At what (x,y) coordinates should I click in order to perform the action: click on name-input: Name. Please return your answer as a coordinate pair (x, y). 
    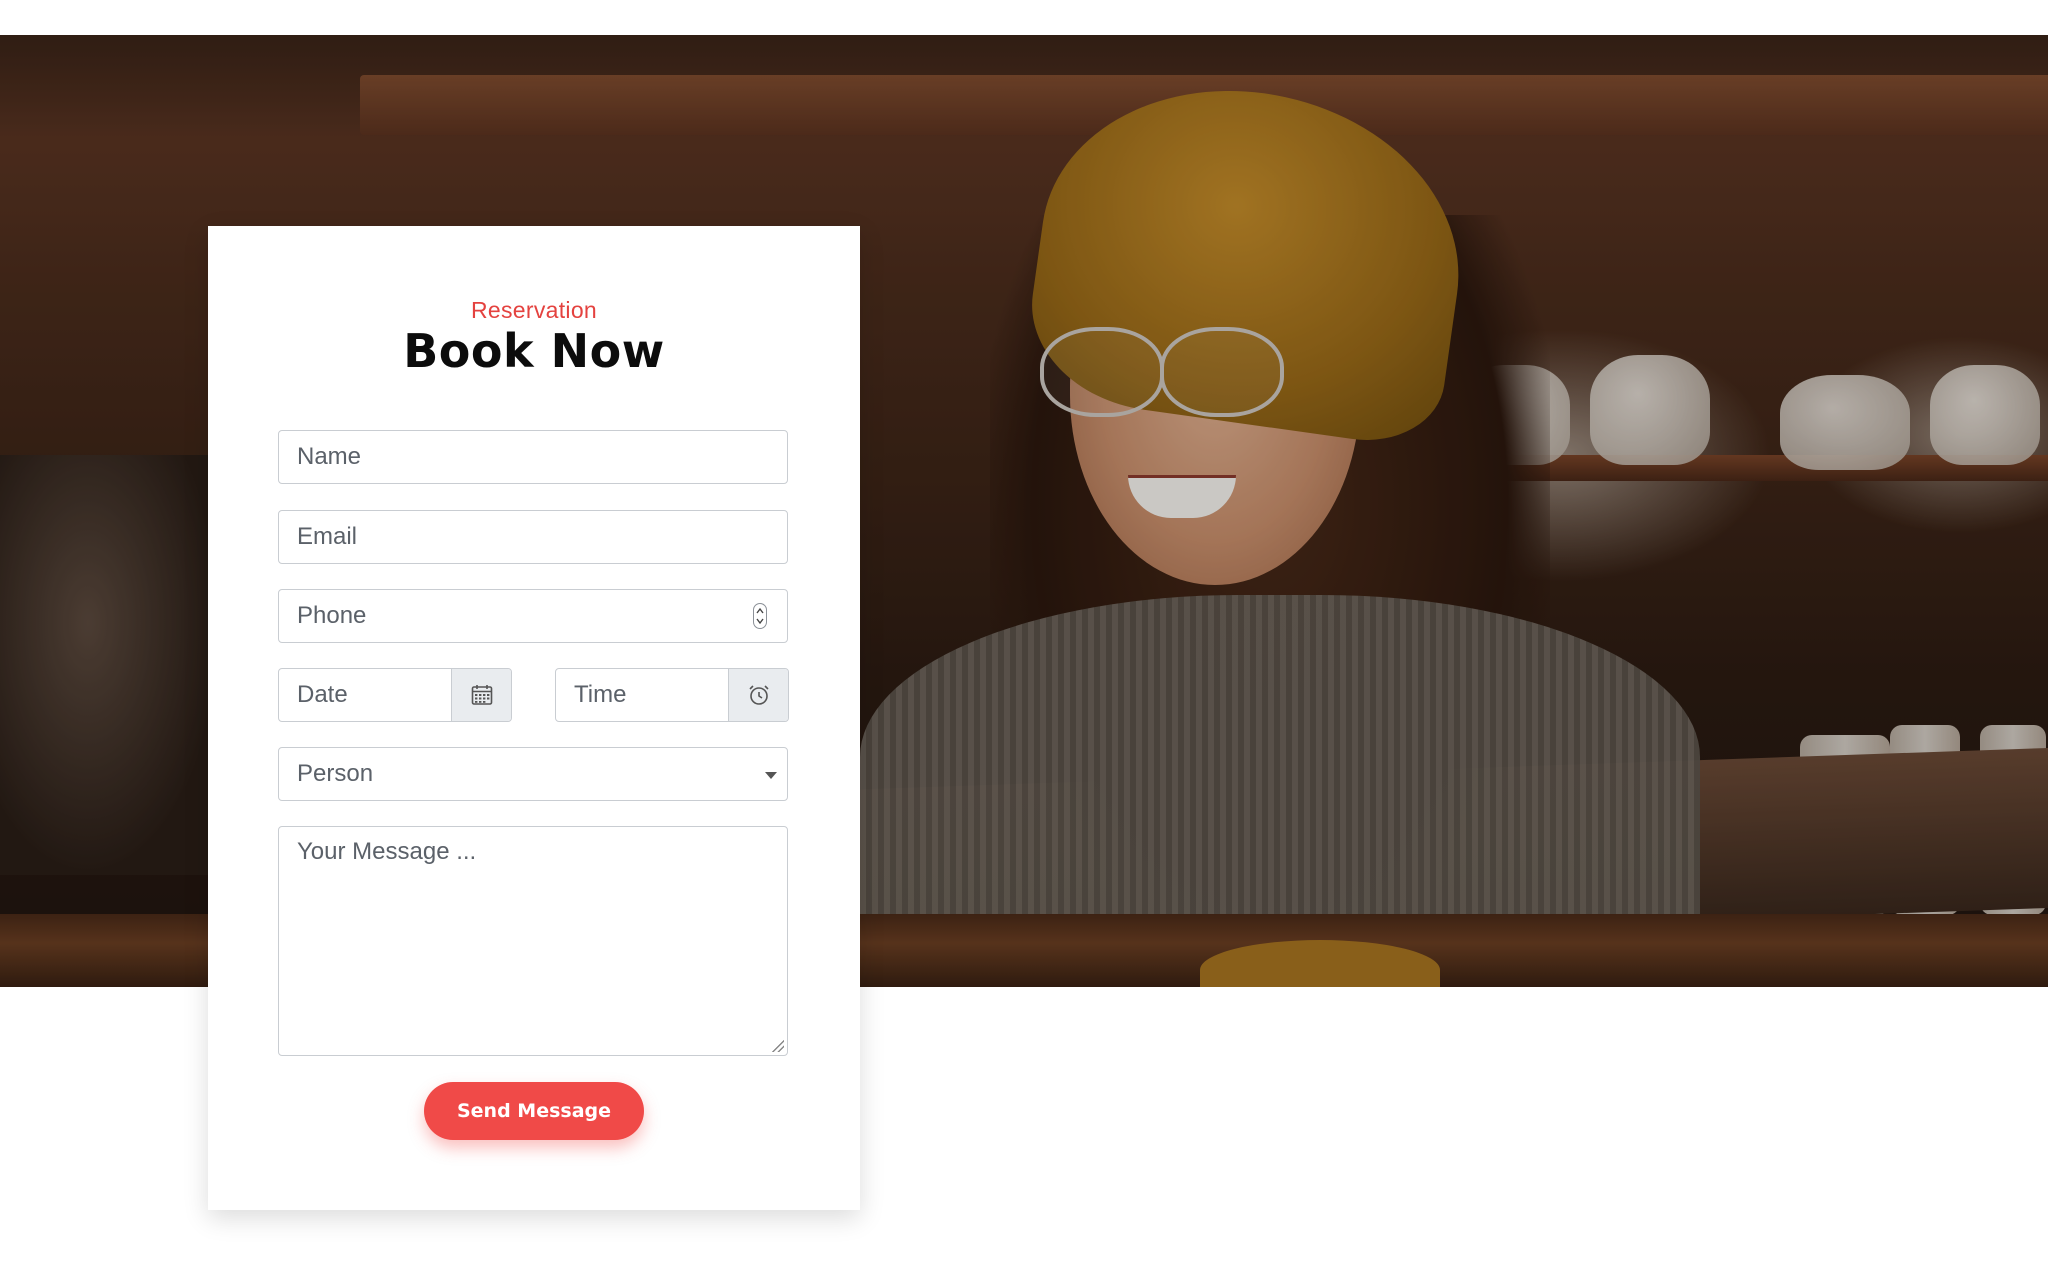
    Looking at the image, I should click on (533, 457).